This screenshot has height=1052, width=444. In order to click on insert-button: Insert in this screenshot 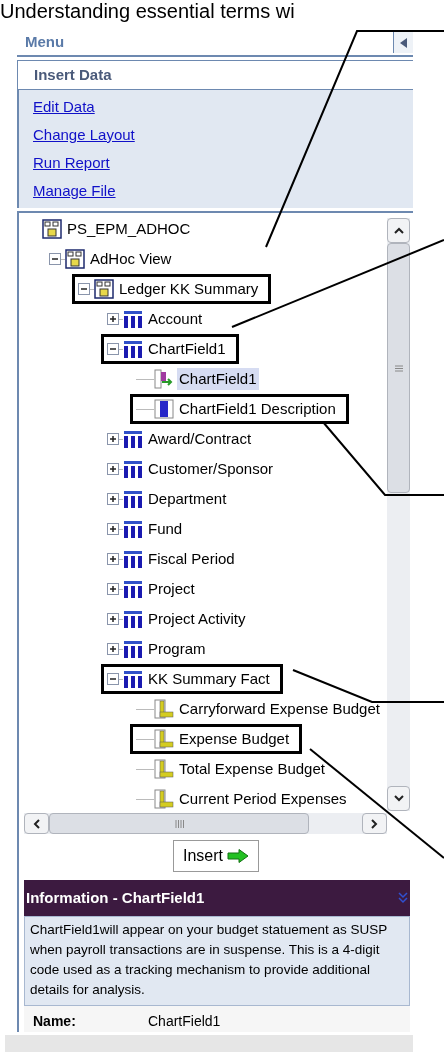, I will do `click(216, 856)`.